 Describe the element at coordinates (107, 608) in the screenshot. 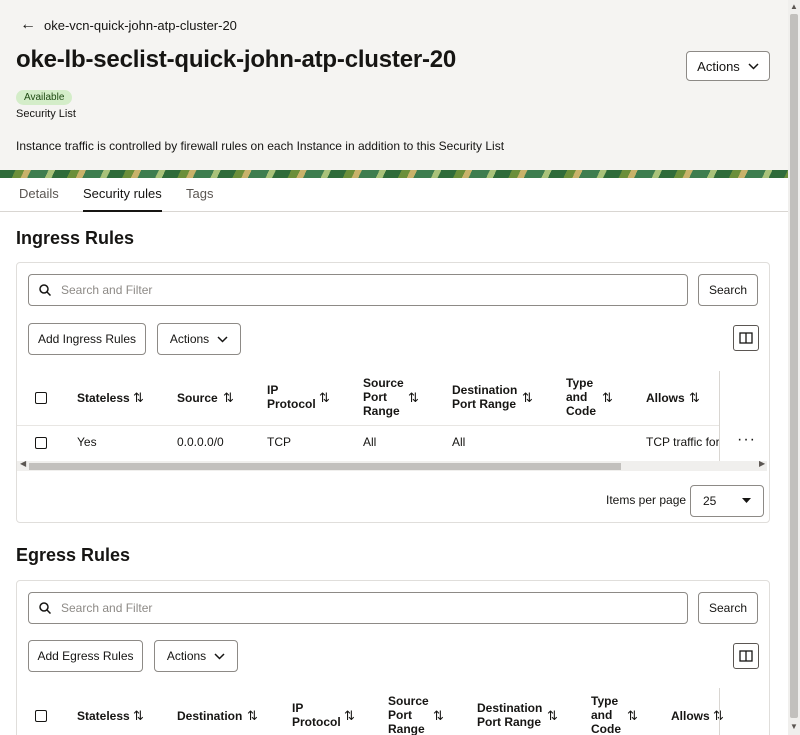

I see `egress-search-placeholder: Search and Filter` at that location.